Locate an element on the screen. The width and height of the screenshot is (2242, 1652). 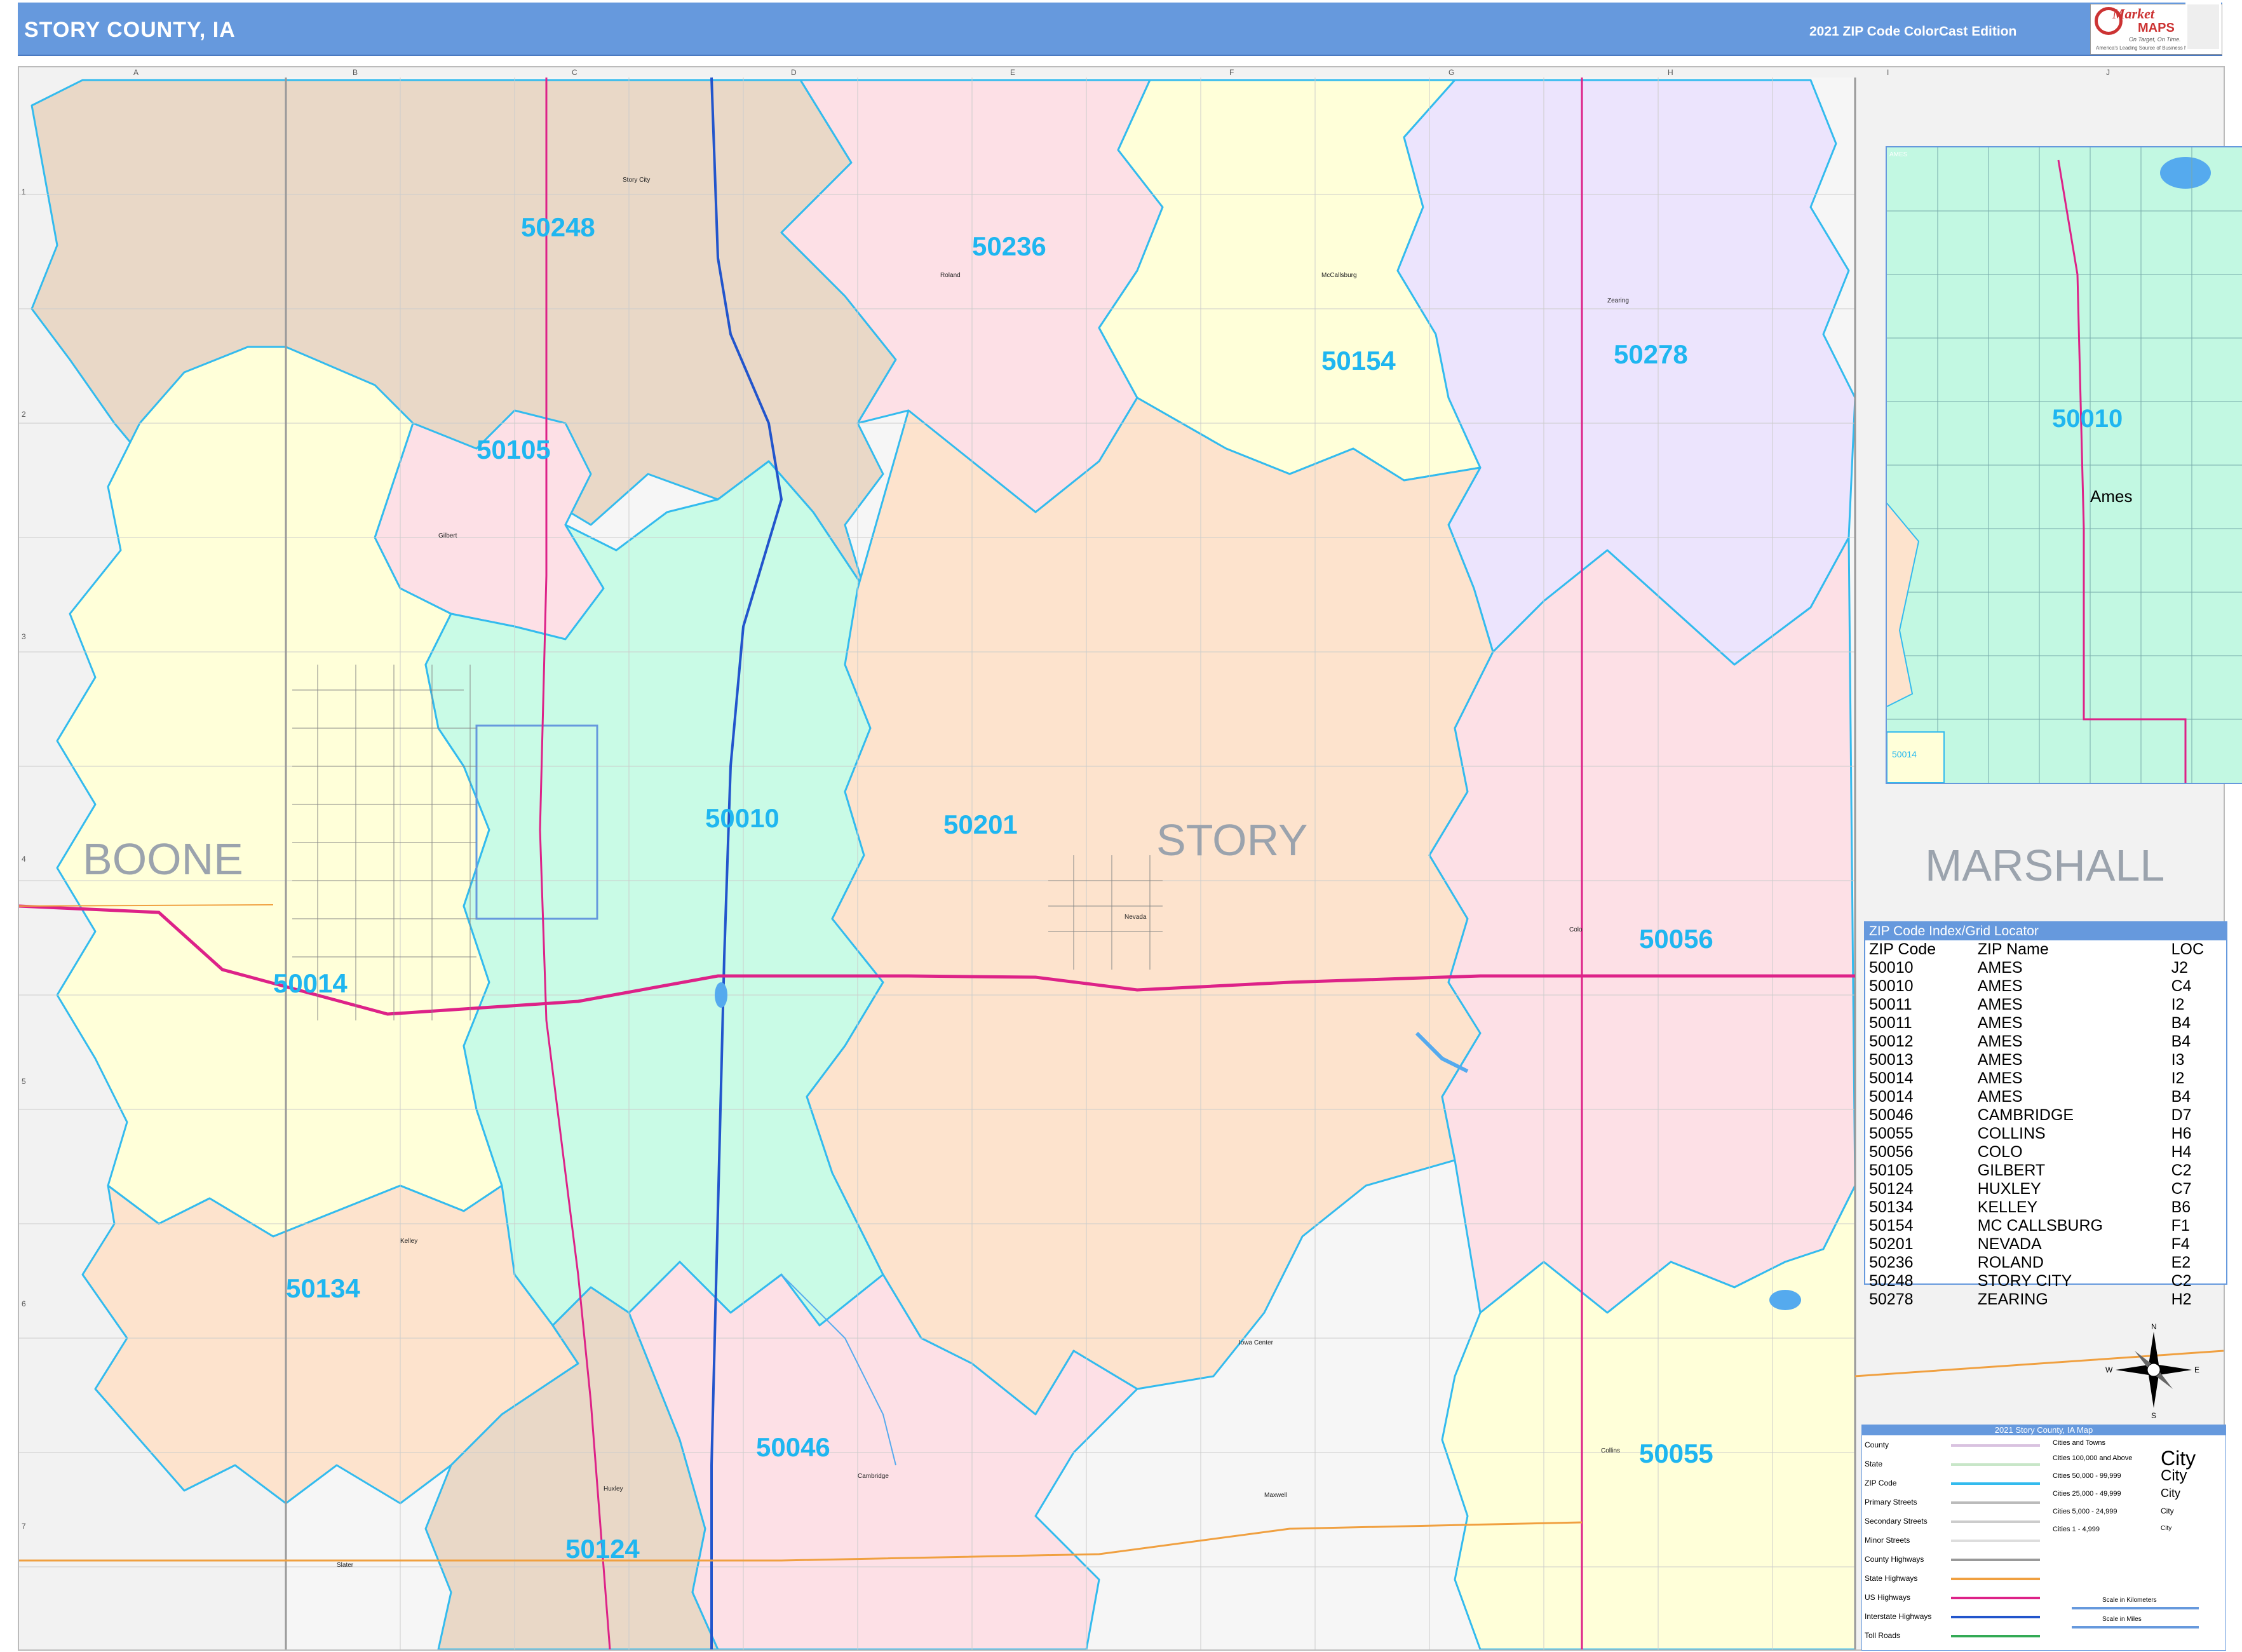
compass-e: E is located at coordinates (2196, 1370).